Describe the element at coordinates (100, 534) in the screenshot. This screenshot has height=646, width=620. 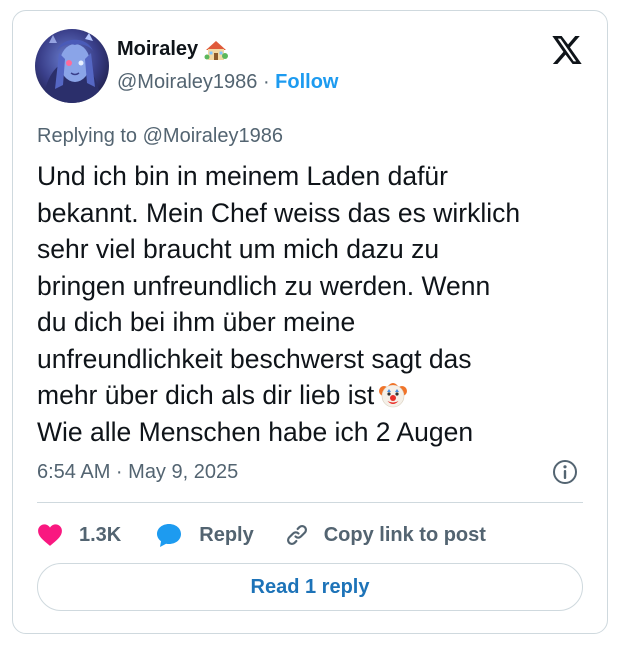
I see `like-count: 1.3K` at that location.